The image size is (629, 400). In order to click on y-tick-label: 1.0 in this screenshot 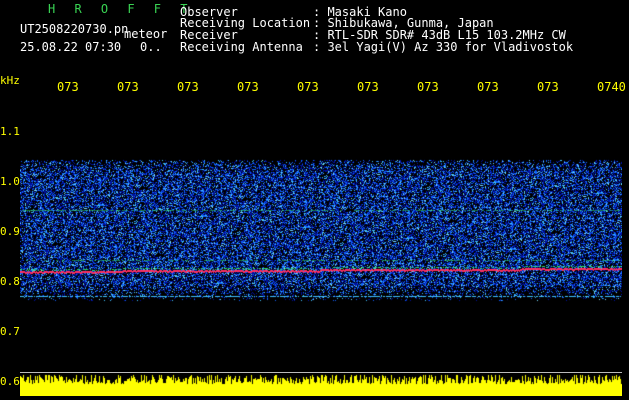, I will do `click(10, 181)`.